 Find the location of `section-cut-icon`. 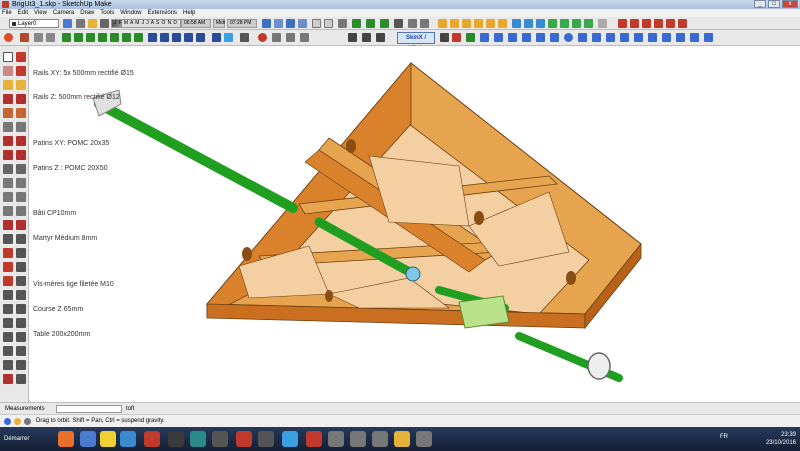

section-cut-icon is located at coordinates (290, 37).